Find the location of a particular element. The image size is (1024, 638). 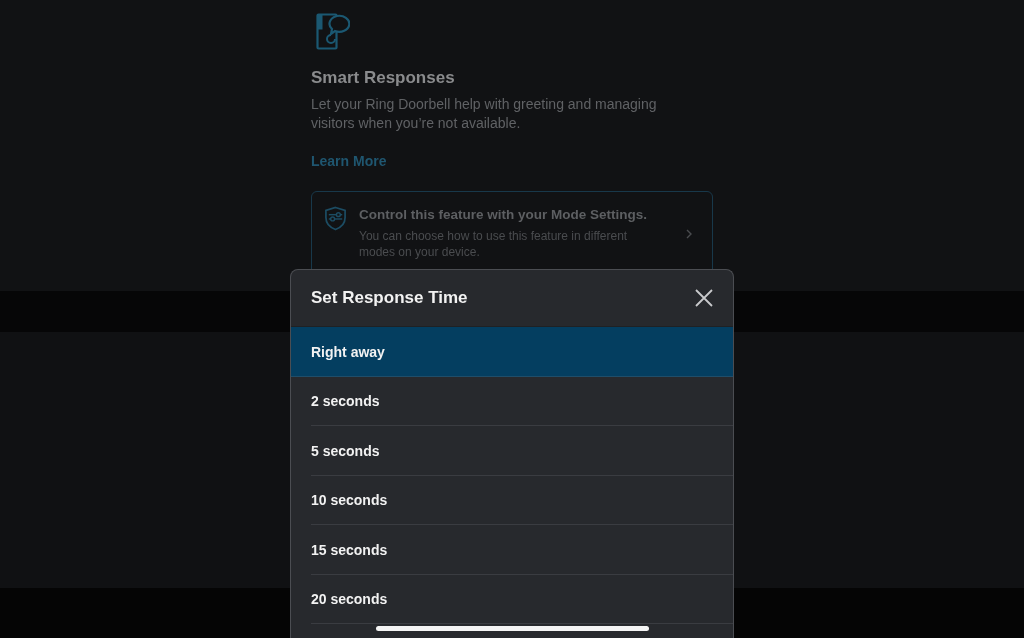

card-description: You can choose how to use this feature in different modes on your device. is located at coordinates (494, 244).